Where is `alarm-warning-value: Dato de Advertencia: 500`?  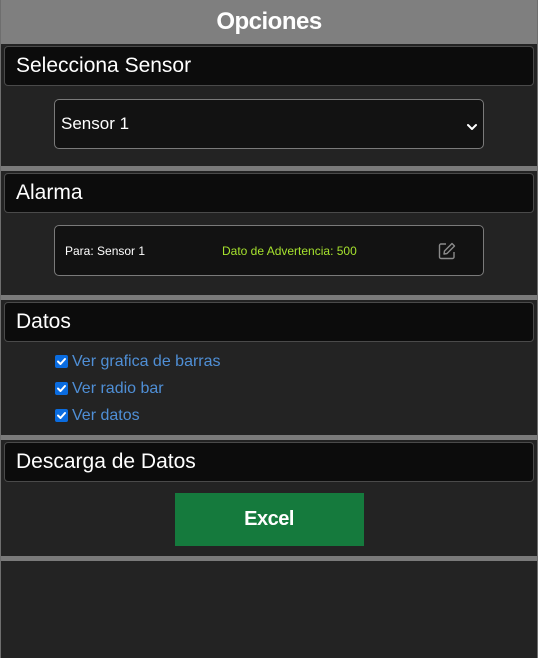
alarm-warning-value: Dato de Advertencia: 500 is located at coordinates (289, 250).